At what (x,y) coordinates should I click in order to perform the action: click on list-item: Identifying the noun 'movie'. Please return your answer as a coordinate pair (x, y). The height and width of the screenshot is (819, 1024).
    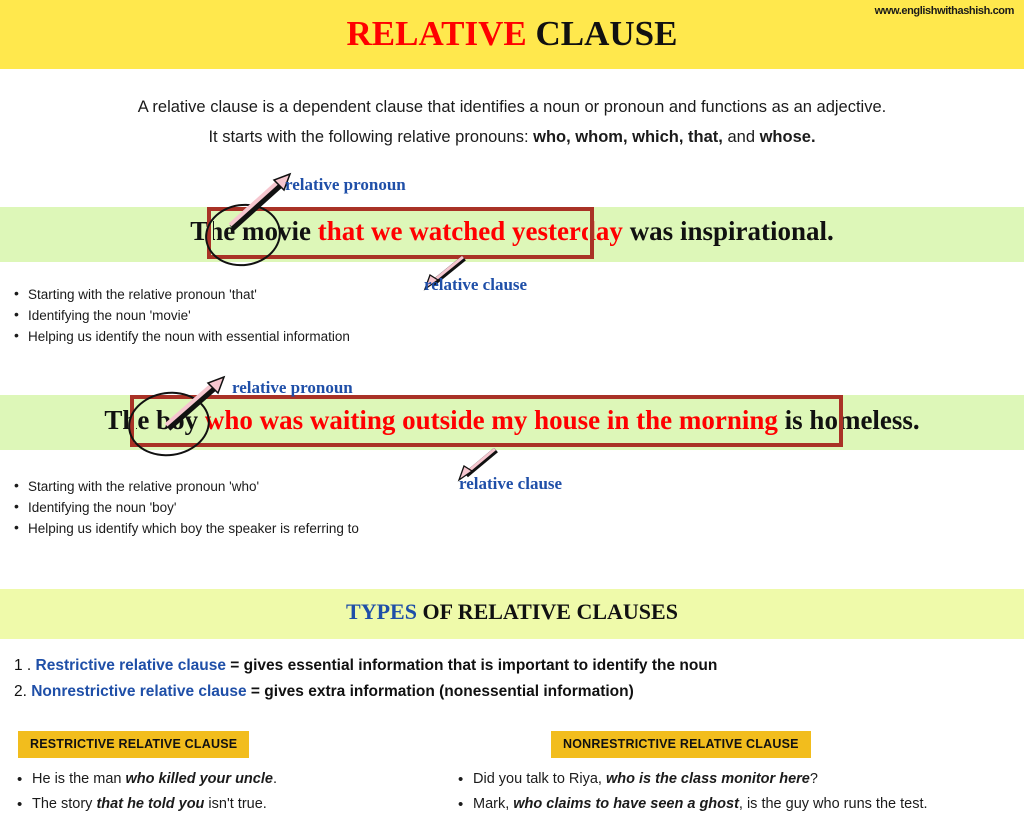
    Looking at the image, I should click on (180, 315).